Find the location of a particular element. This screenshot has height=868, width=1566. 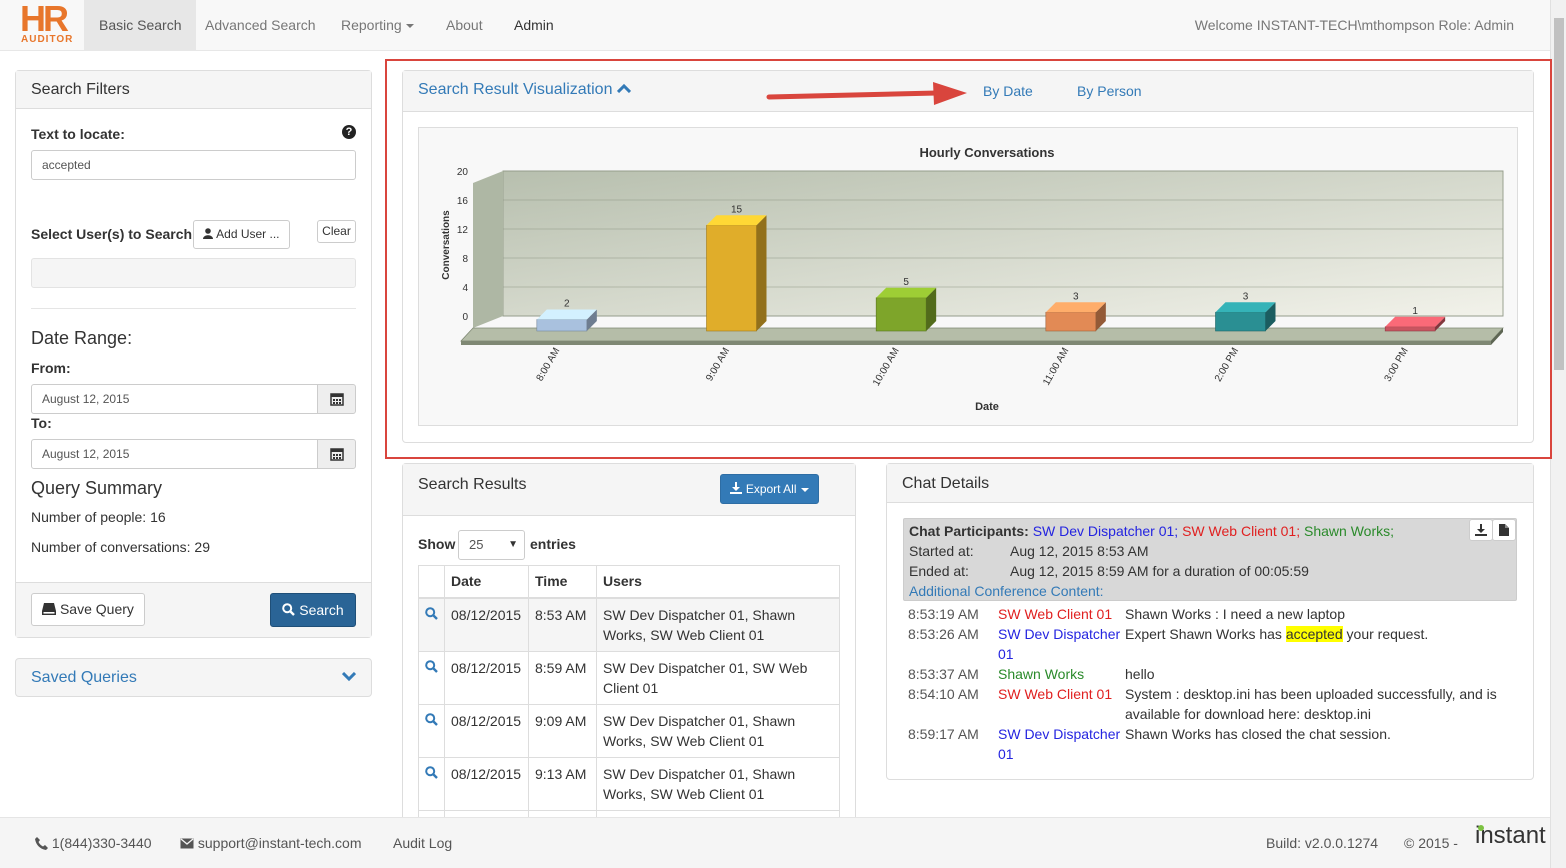

chevron-down-icon is located at coordinates (349, 677).